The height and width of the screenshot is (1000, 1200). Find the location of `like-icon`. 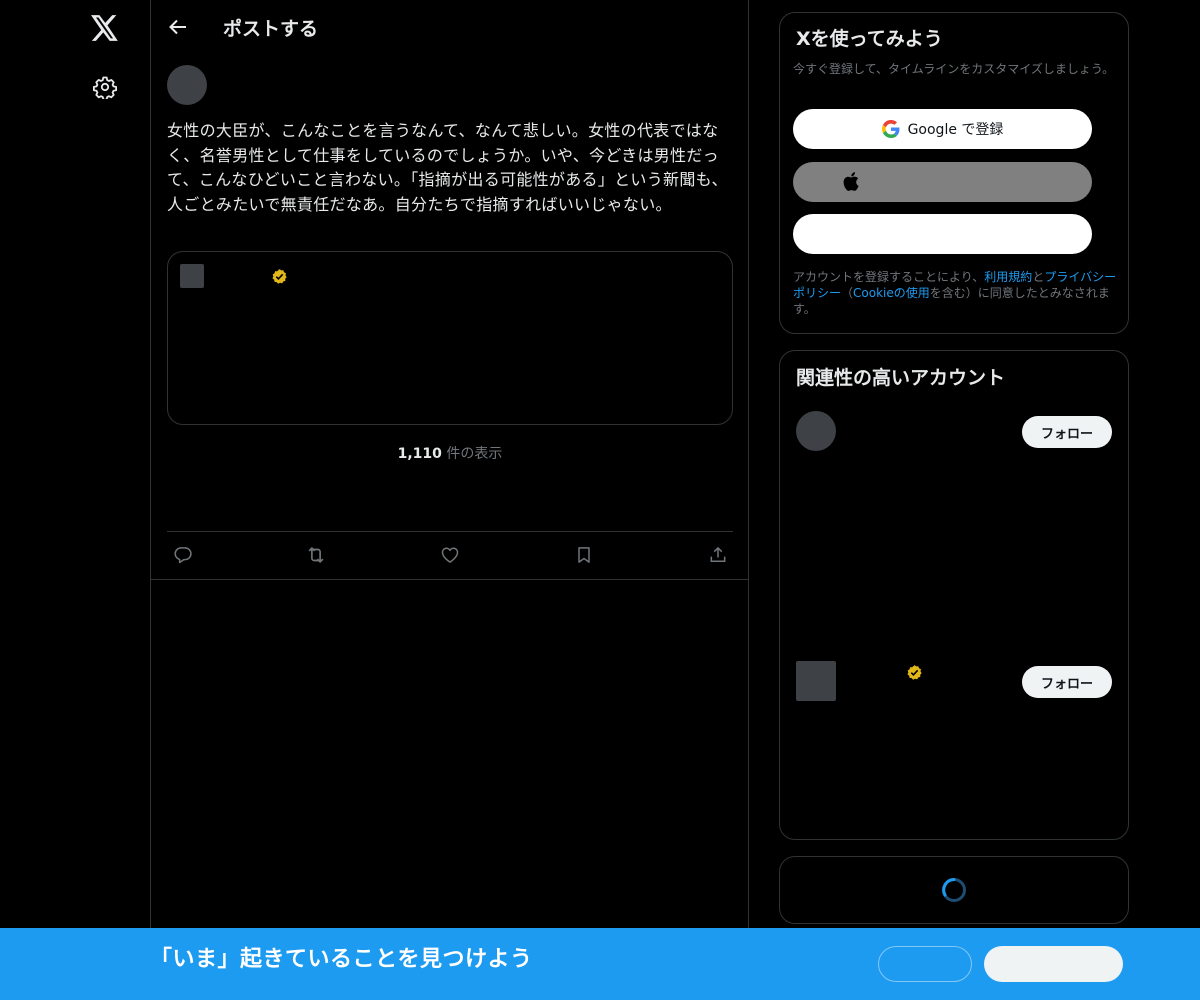

like-icon is located at coordinates (450, 555).